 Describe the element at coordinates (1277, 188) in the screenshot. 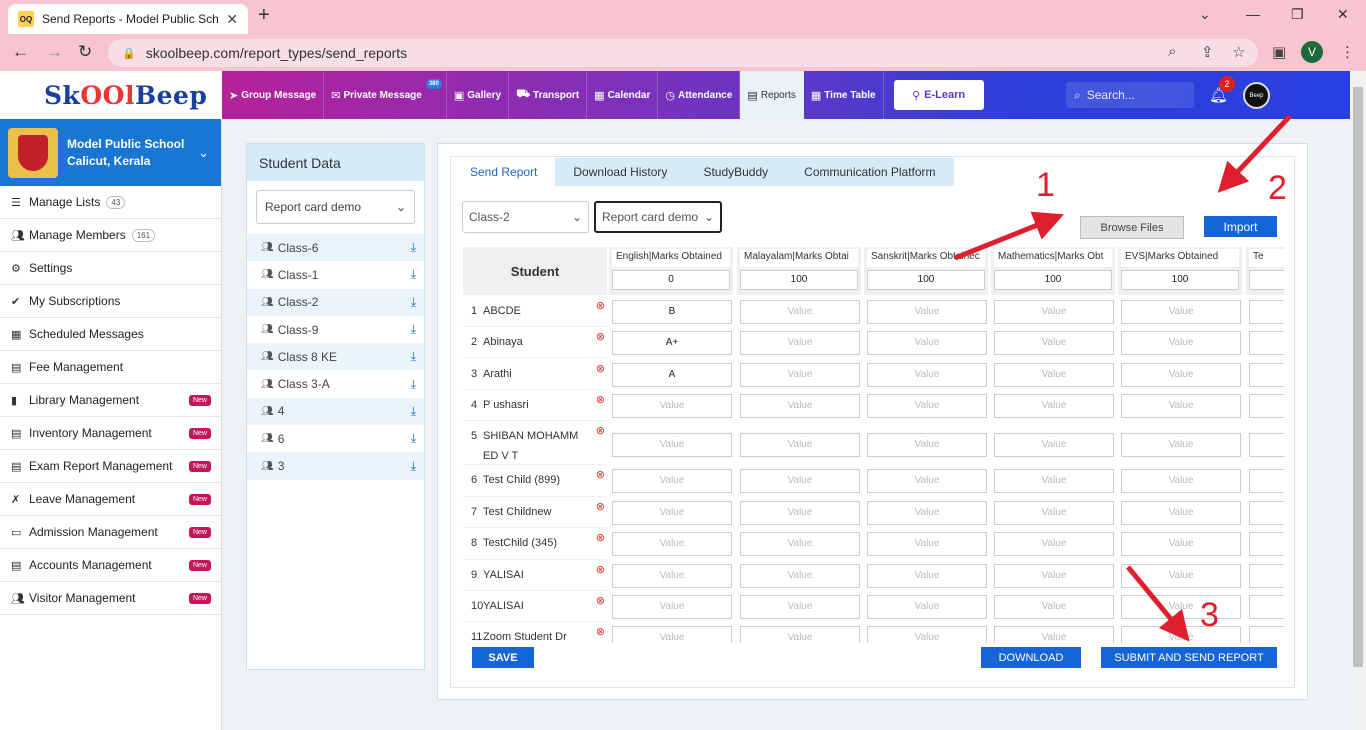

I see `annotation-number-2: 2` at that location.